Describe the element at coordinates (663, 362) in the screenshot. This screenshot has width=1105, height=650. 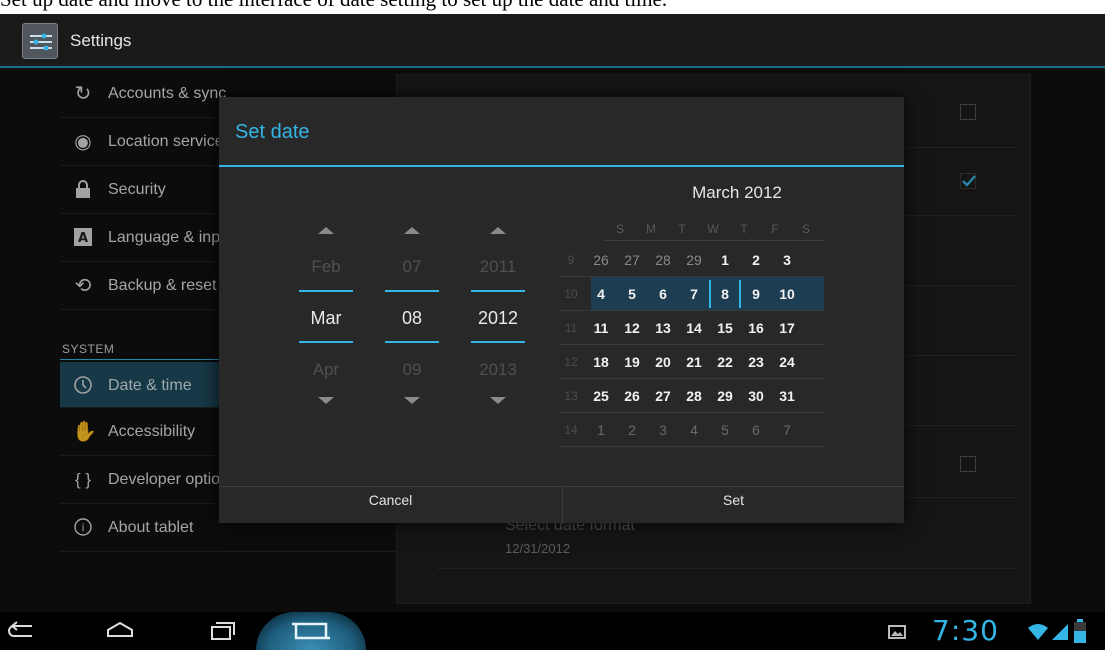
I see `calendar-day: 20` at that location.